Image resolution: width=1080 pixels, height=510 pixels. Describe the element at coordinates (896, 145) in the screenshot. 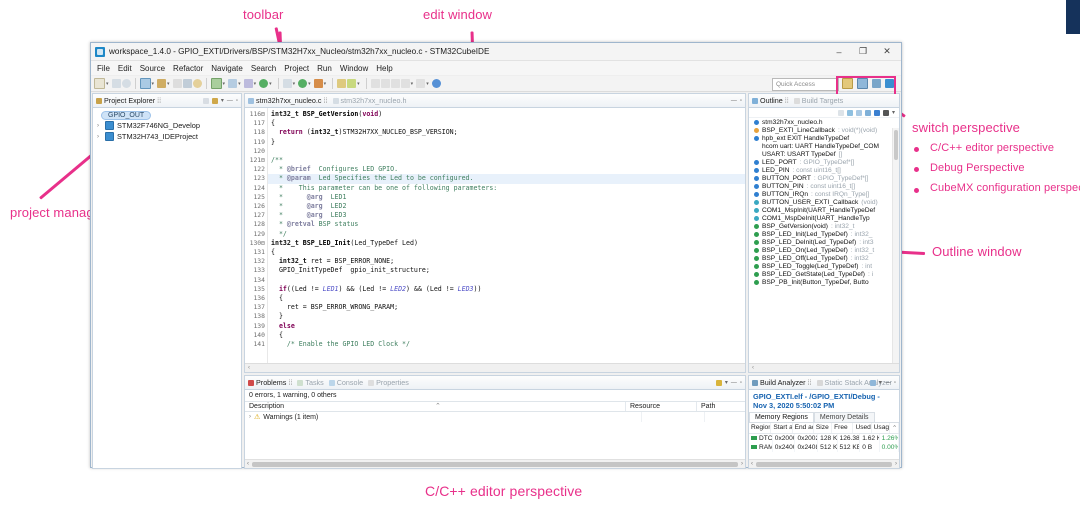

I see `outline-scroll-thumb` at that location.